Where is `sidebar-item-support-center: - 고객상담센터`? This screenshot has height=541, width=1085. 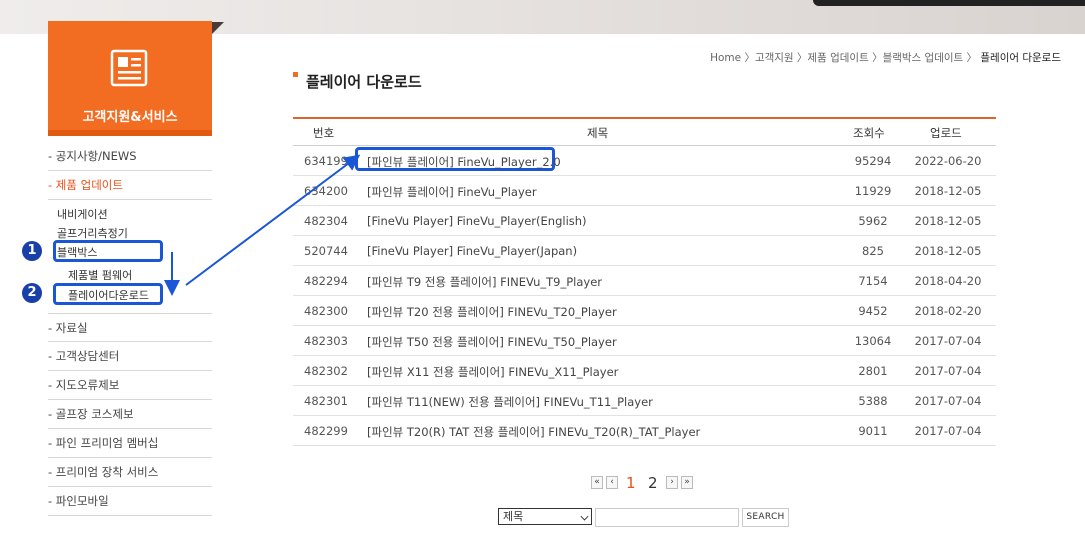 sidebar-item-support-center: - 고객상담센터 is located at coordinates (130, 356).